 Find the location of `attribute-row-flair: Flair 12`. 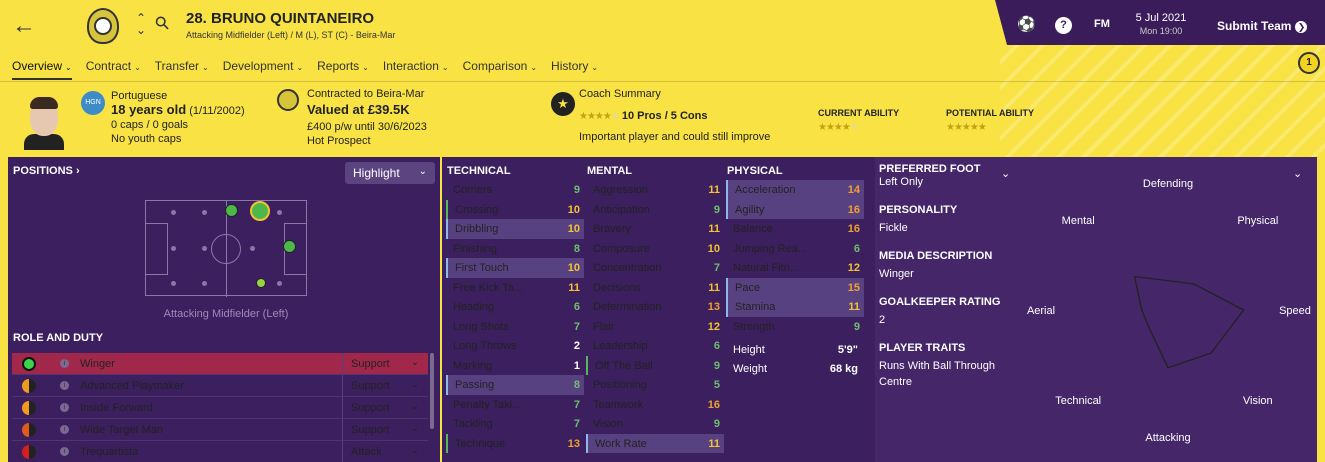

attribute-row-flair: Flair 12 is located at coordinates (655, 327).